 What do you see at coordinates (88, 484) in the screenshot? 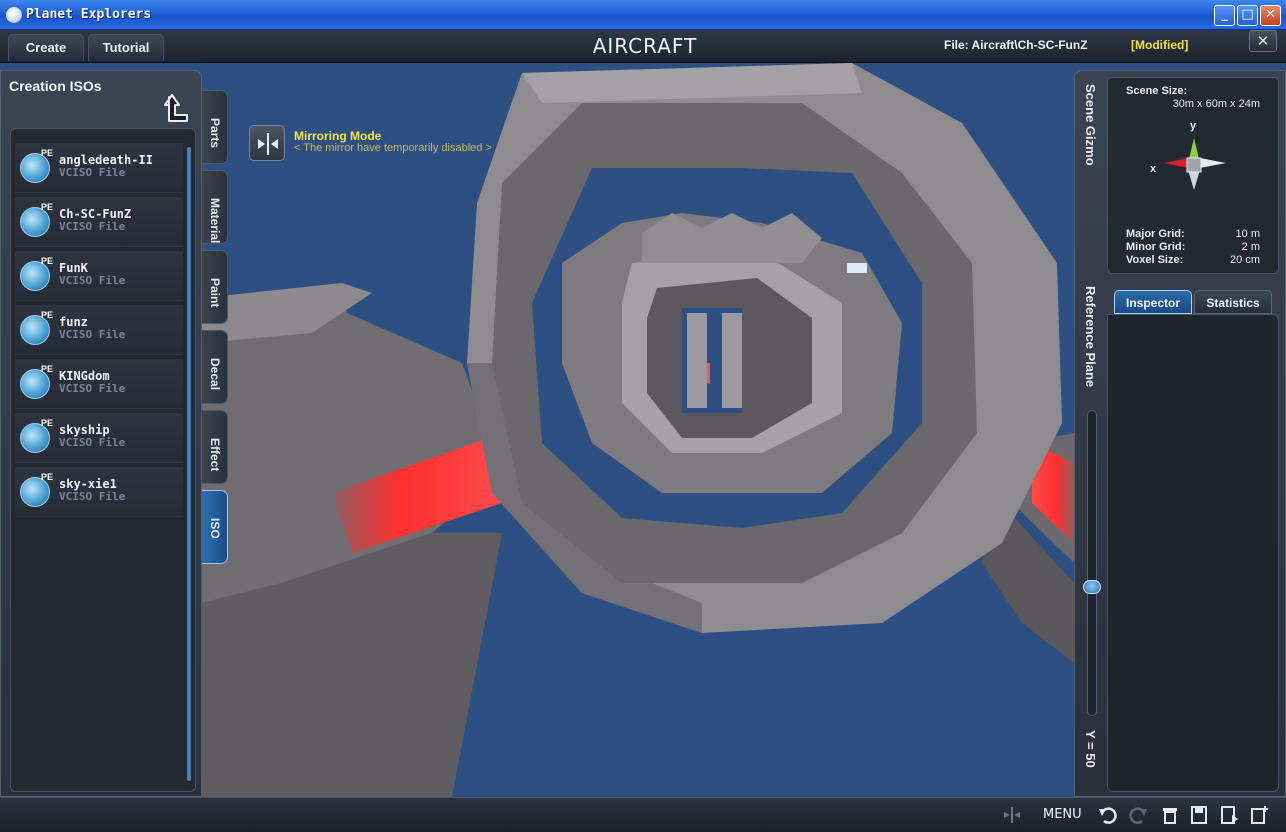
I see `iso-name: sky-xie1` at bounding box center [88, 484].